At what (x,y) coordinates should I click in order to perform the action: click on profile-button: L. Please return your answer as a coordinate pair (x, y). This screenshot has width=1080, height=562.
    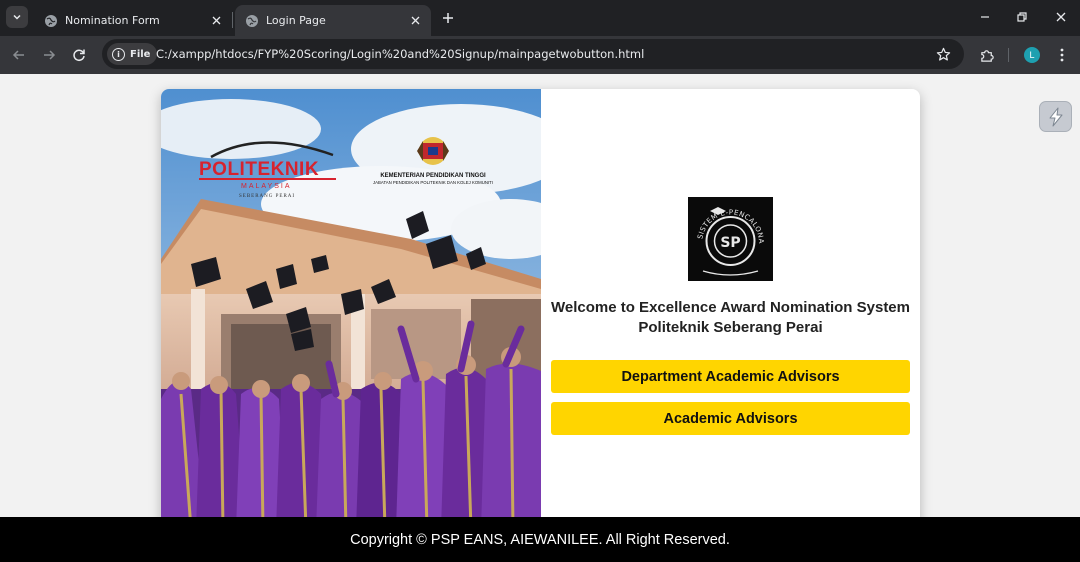
    Looking at the image, I should click on (1032, 55).